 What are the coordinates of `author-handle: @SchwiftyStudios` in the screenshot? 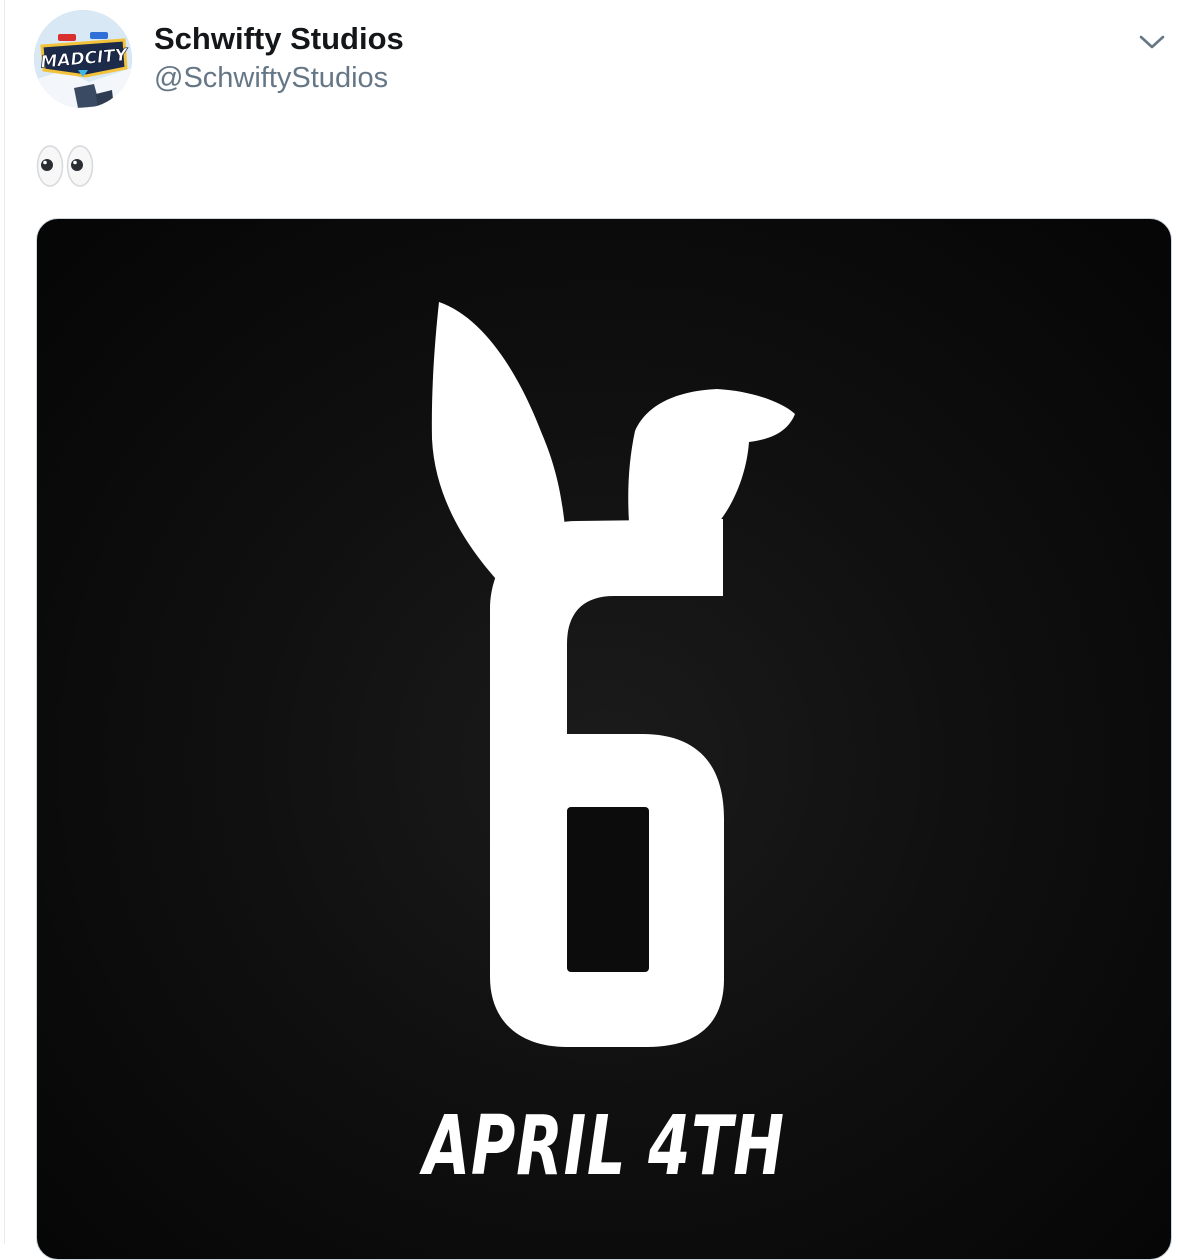 It's located at (279, 78).